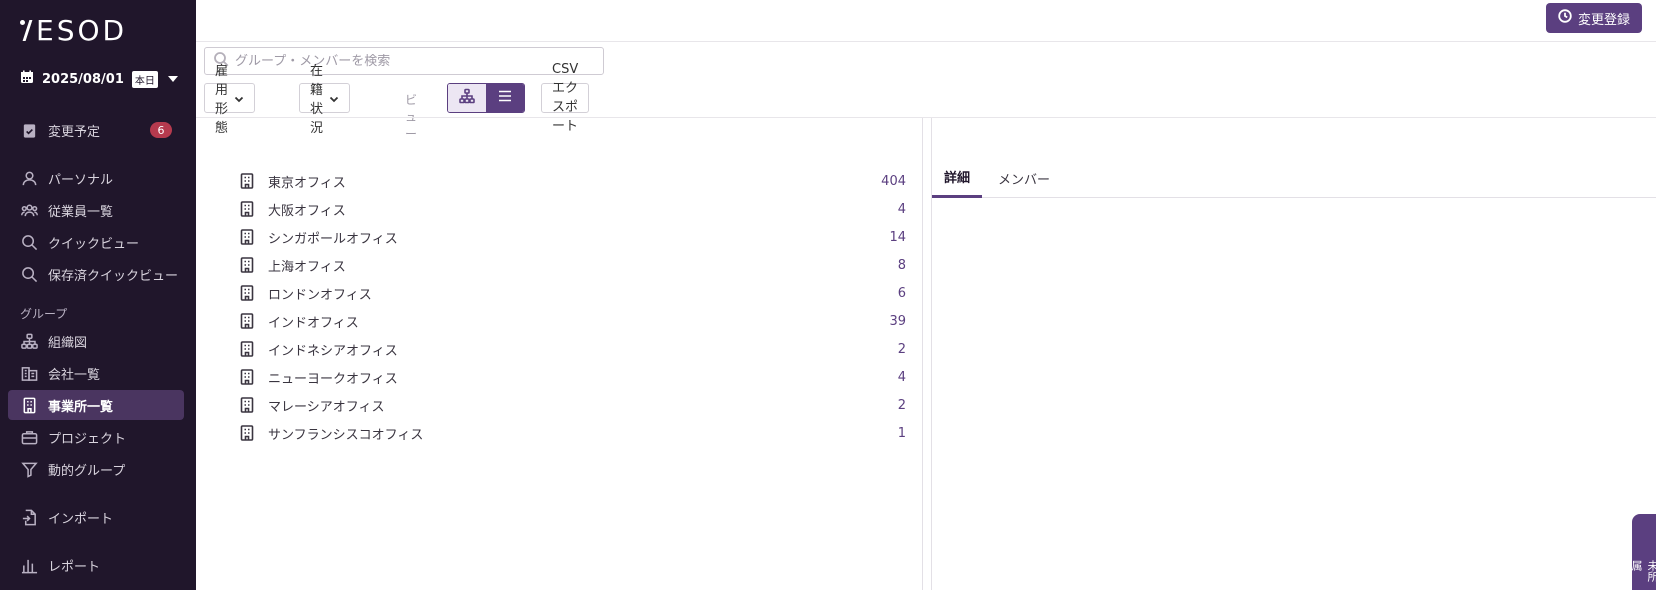 Image resolution: width=1656 pixels, height=590 pixels. Describe the element at coordinates (74, 375) in the screenshot. I see `sidebar-item-label: 会社一覧` at that location.